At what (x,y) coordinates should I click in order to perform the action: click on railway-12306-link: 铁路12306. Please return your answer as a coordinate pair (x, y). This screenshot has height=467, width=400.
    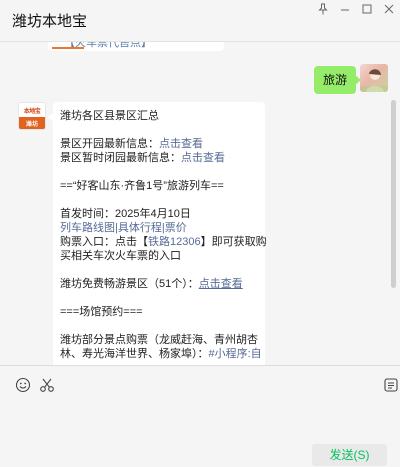
    Looking at the image, I should click on (174, 242).